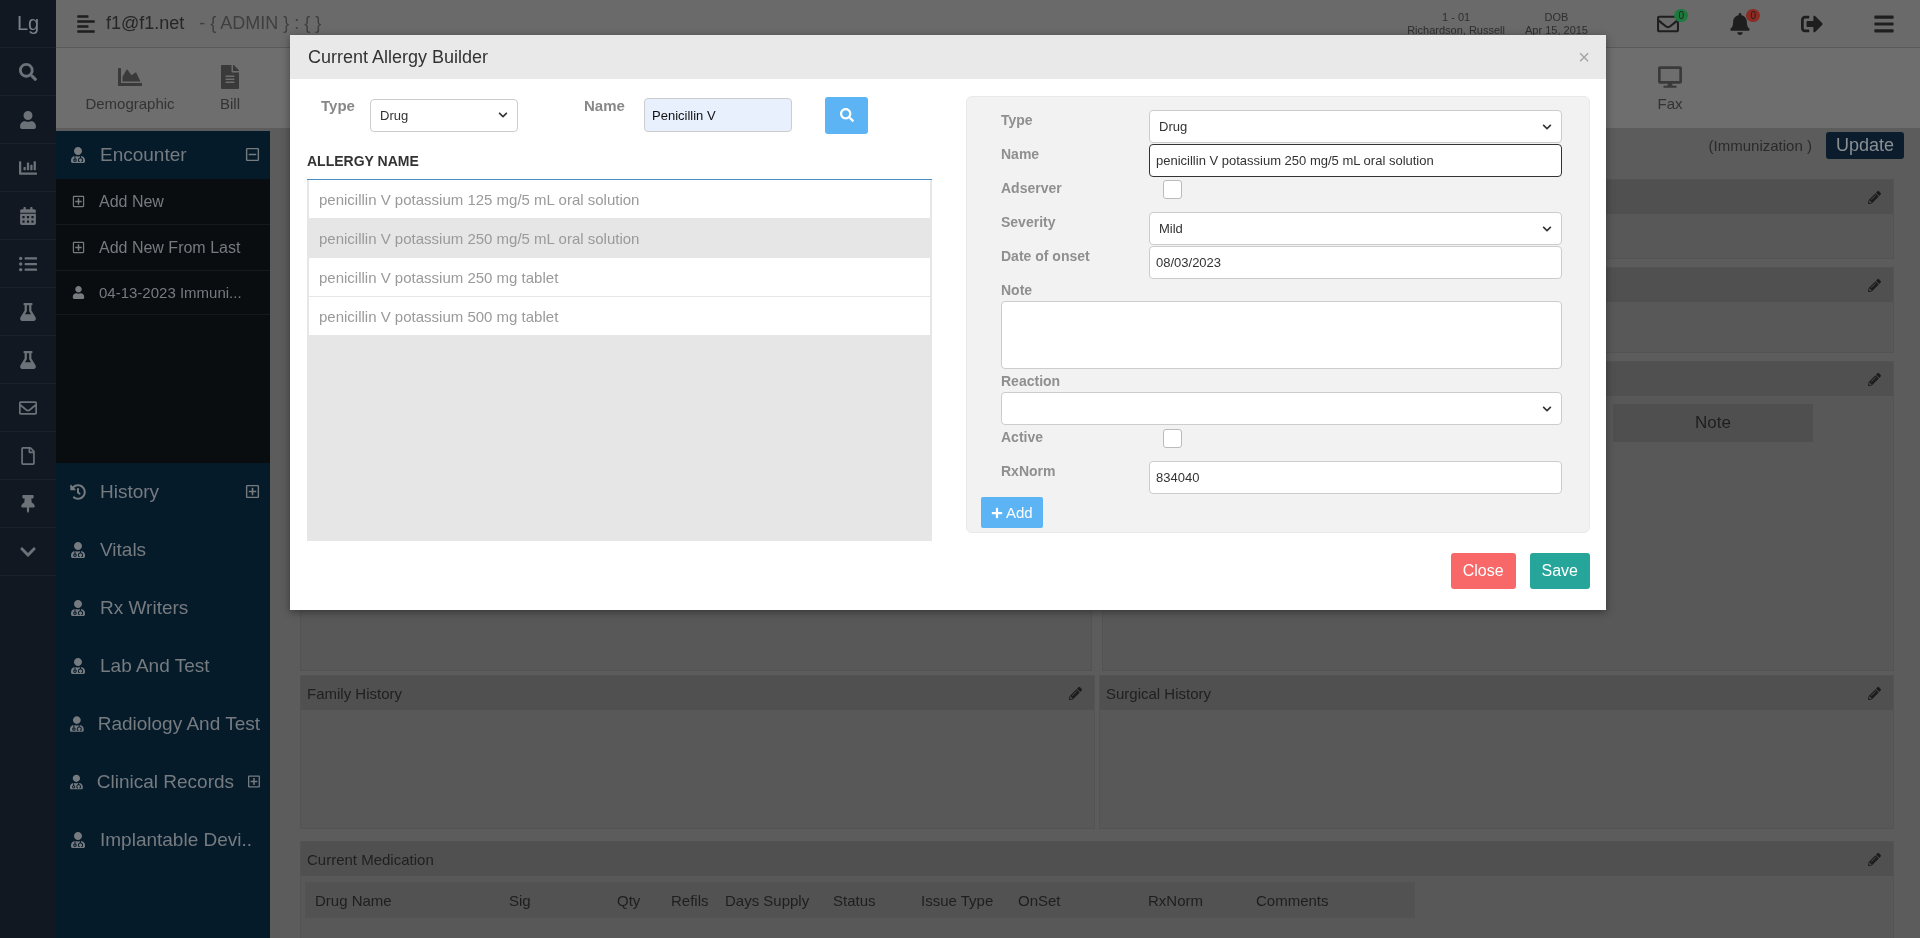 The image size is (1920, 938). I want to click on select-field: Drug, so click(1355, 126).